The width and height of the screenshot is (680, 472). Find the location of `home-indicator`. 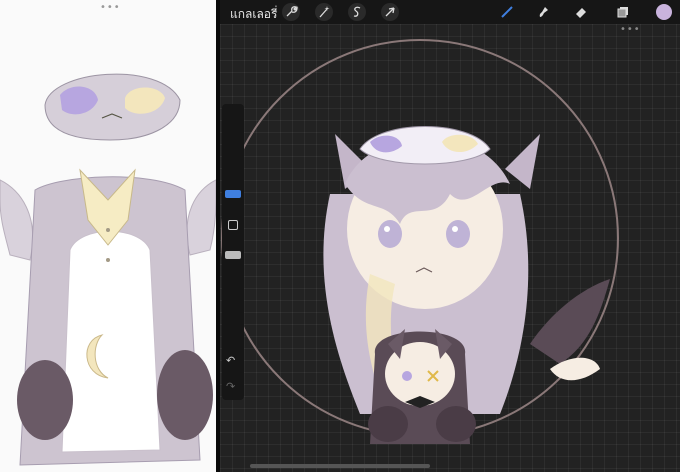

home-indicator is located at coordinates (340, 466).